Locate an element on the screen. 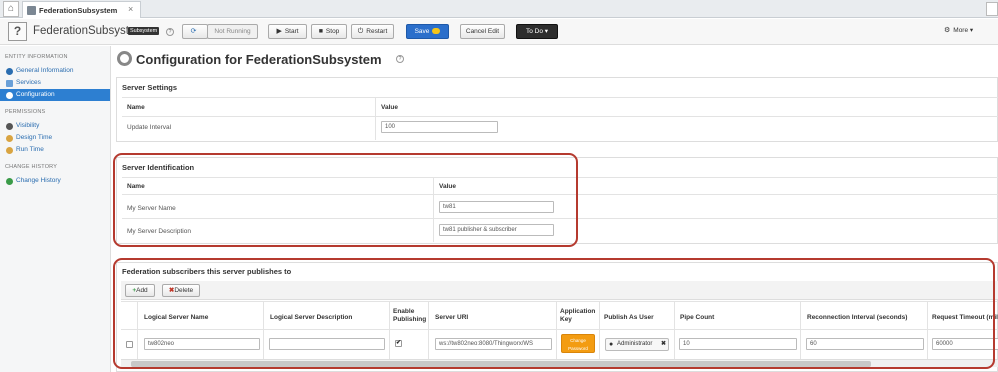 The width and height of the screenshot is (998, 372). services-icon is located at coordinates (9, 83).